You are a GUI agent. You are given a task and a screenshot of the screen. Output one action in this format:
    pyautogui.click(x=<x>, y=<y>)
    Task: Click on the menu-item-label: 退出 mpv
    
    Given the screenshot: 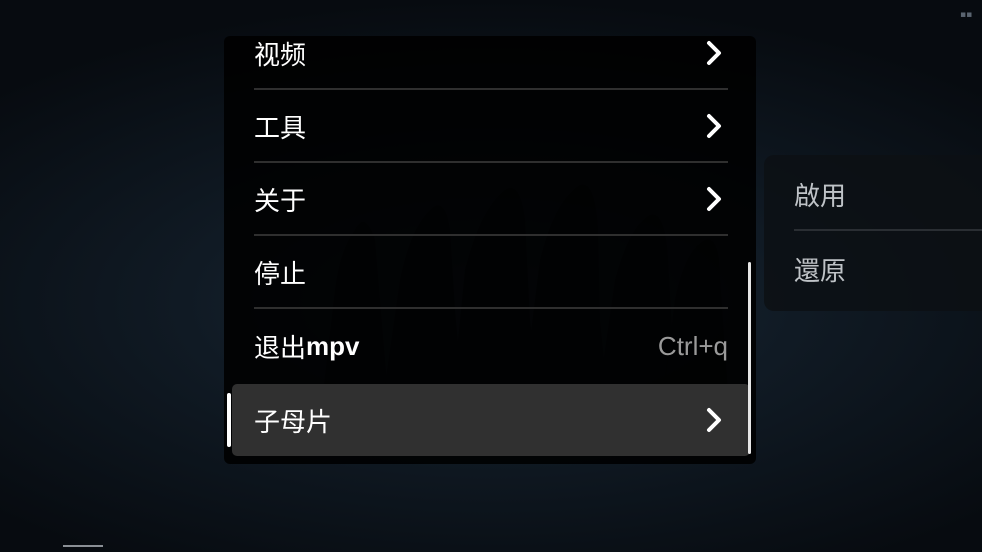 What is the action you would take?
    pyautogui.click(x=306, y=346)
    